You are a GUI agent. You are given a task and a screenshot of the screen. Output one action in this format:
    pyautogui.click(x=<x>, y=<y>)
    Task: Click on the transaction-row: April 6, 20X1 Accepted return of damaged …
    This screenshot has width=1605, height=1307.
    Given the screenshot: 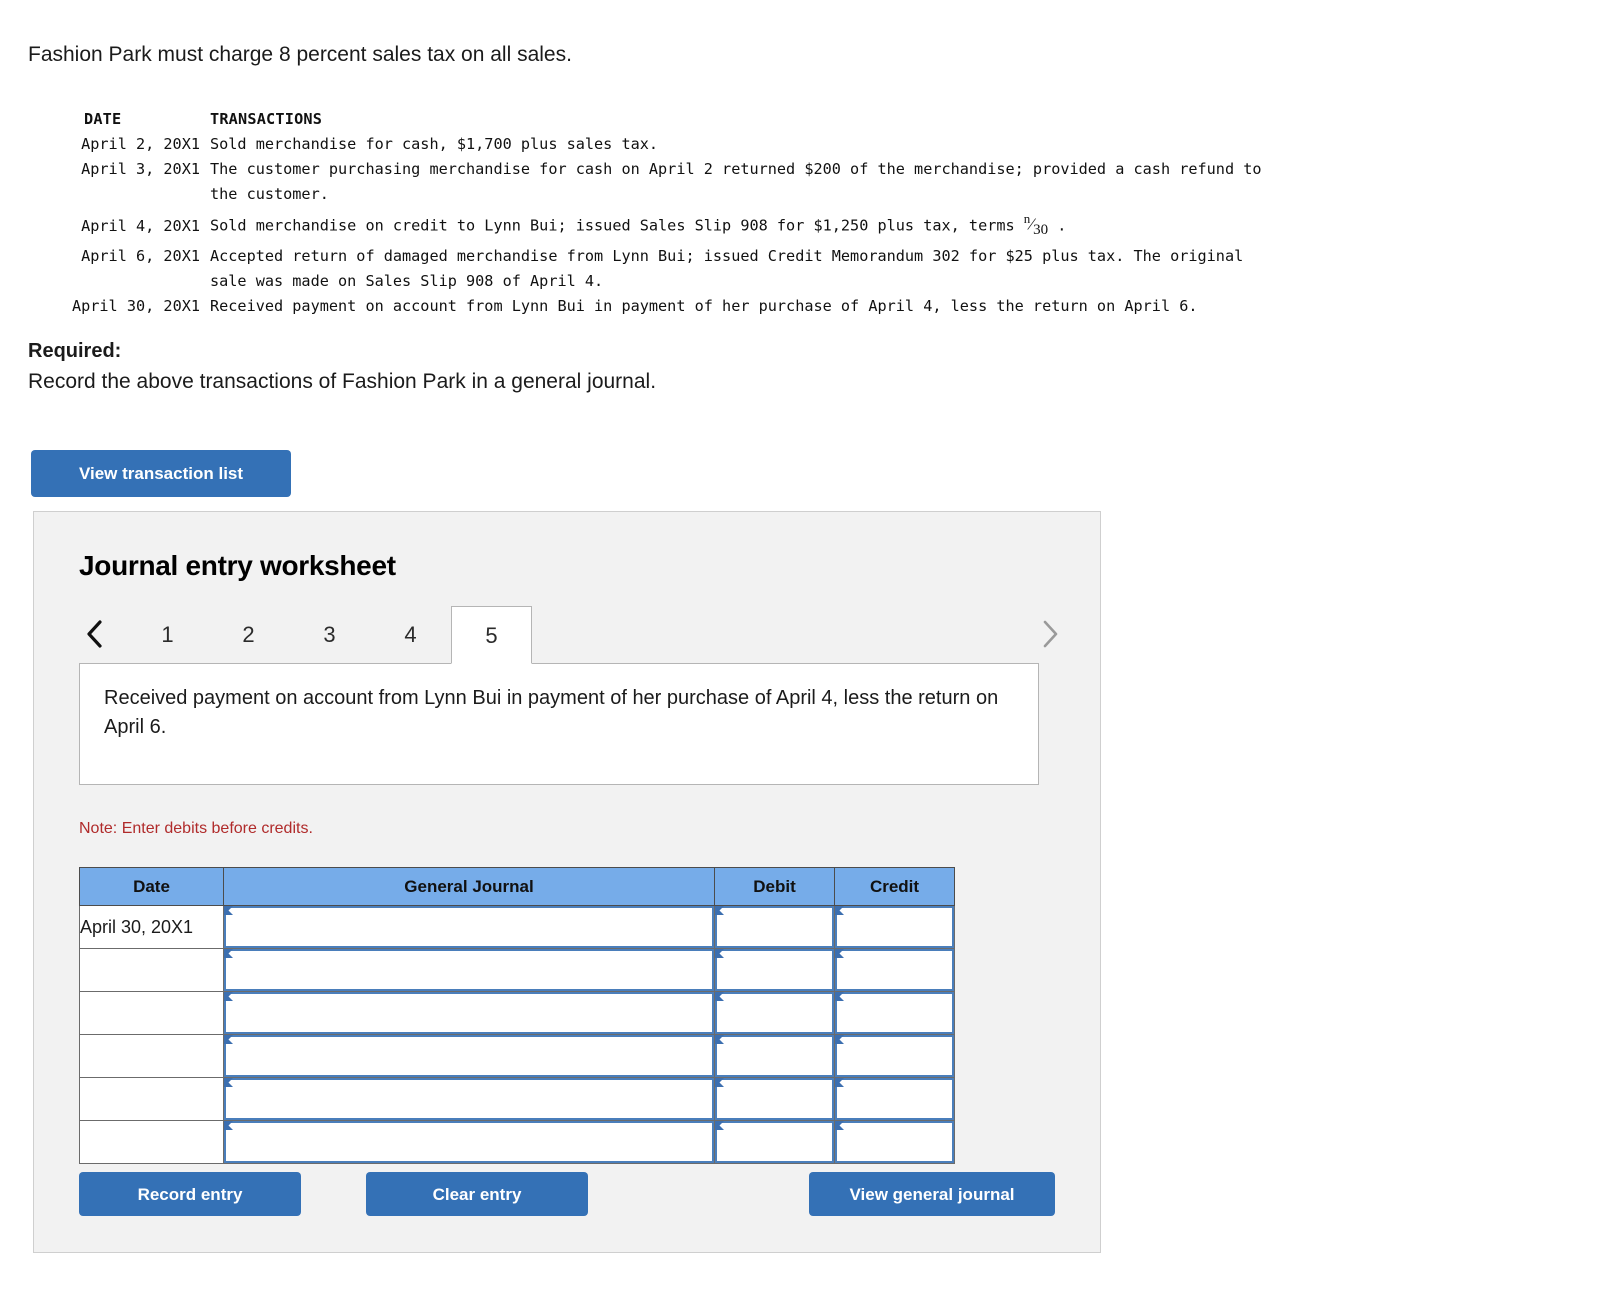 What is the action you would take?
    pyautogui.click(x=645, y=256)
    